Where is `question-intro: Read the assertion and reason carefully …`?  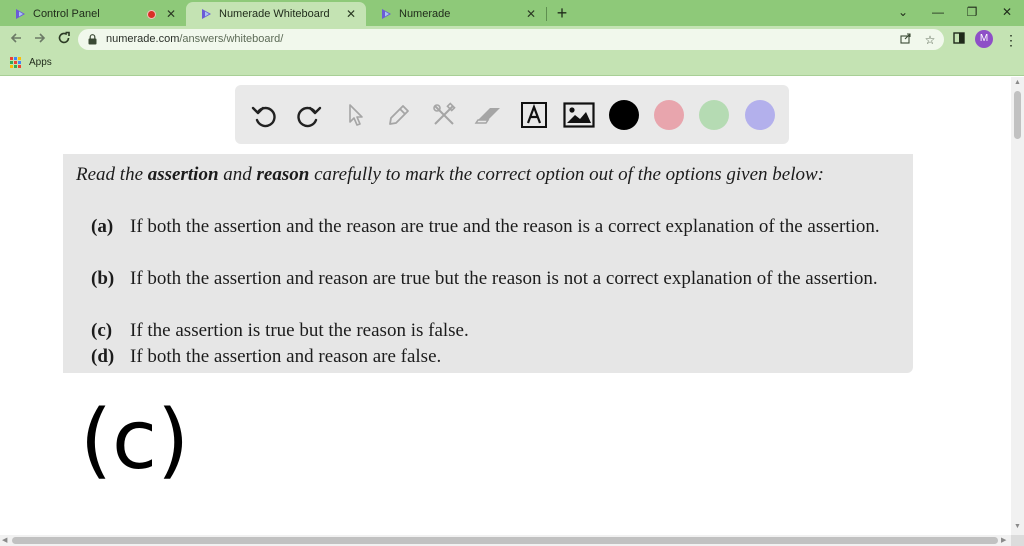
question-intro: Read the assertion and reason carefully … is located at coordinates (485, 175).